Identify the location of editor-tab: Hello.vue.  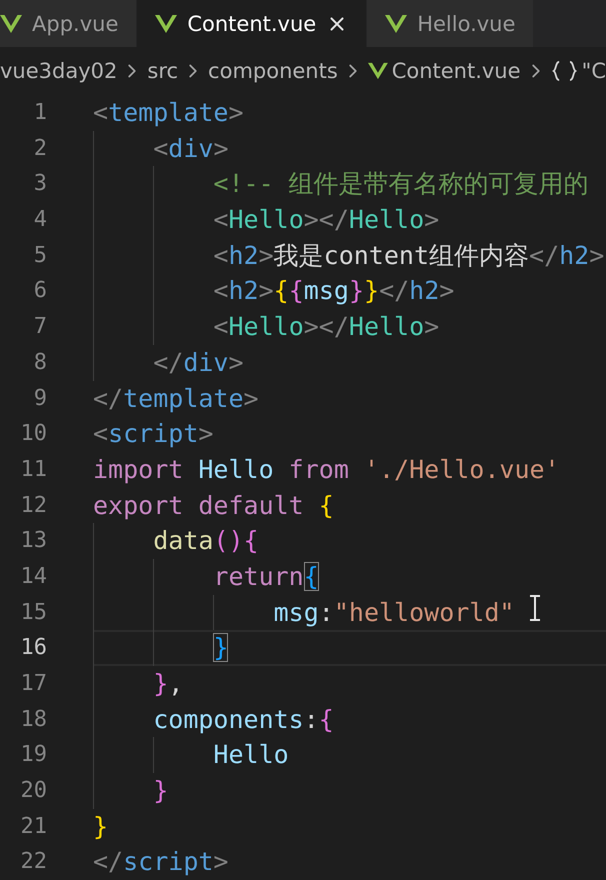
(450, 23).